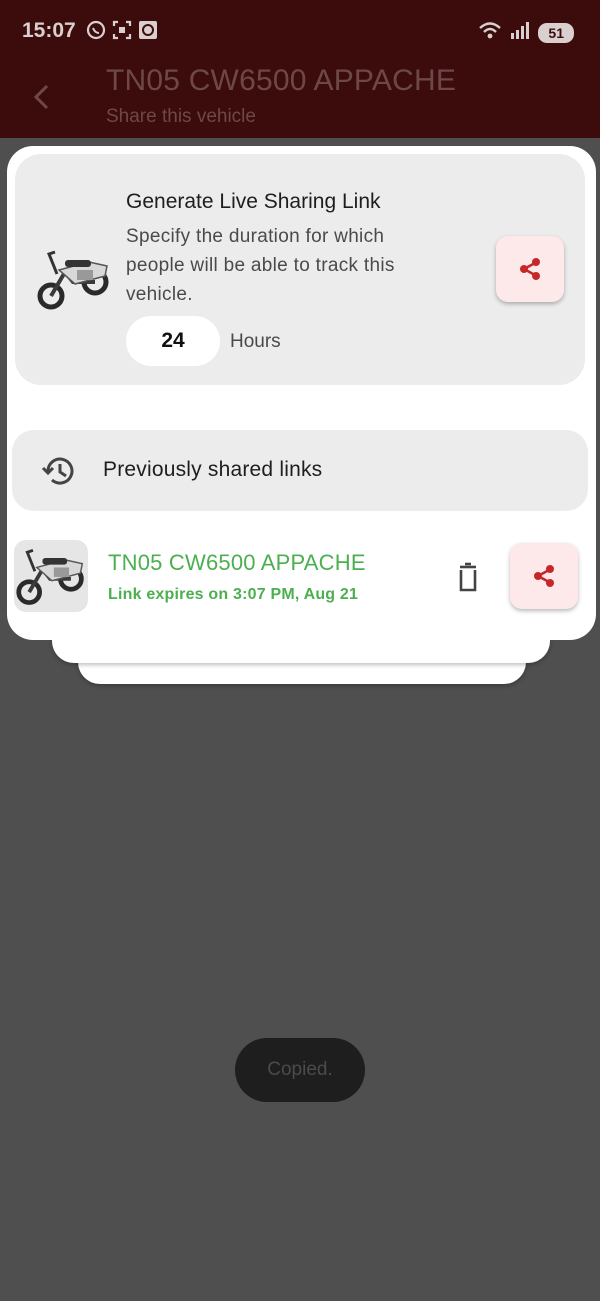 The height and width of the screenshot is (1301, 600). I want to click on generate-link-title: Generate Live Sharing Link, so click(253, 201).